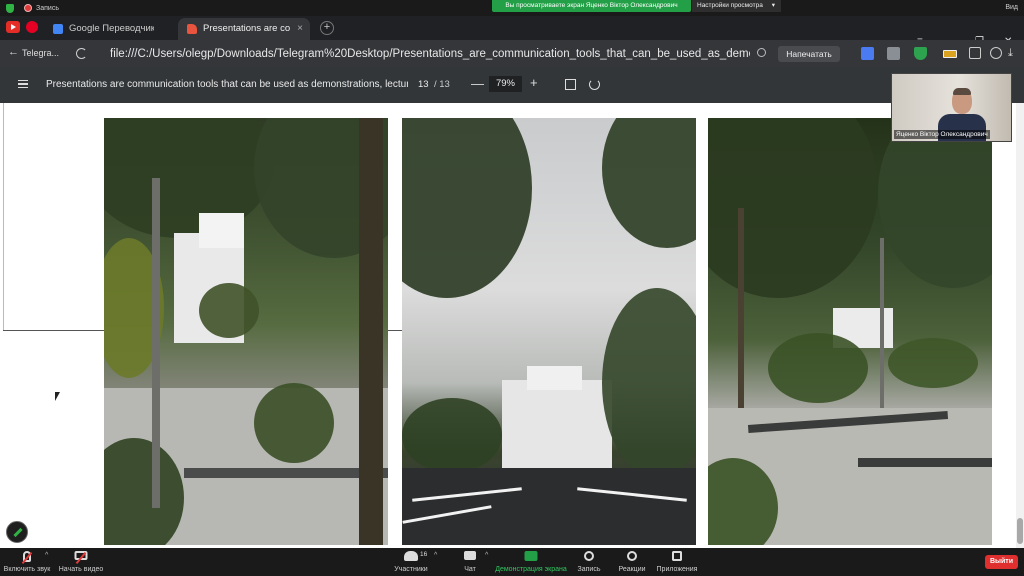 Image resolution: width=1024 pixels, height=576 pixels. What do you see at coordinates (594, 84) in the screenshot?
I see `rotate-icon` at bounding box center [594, 84].